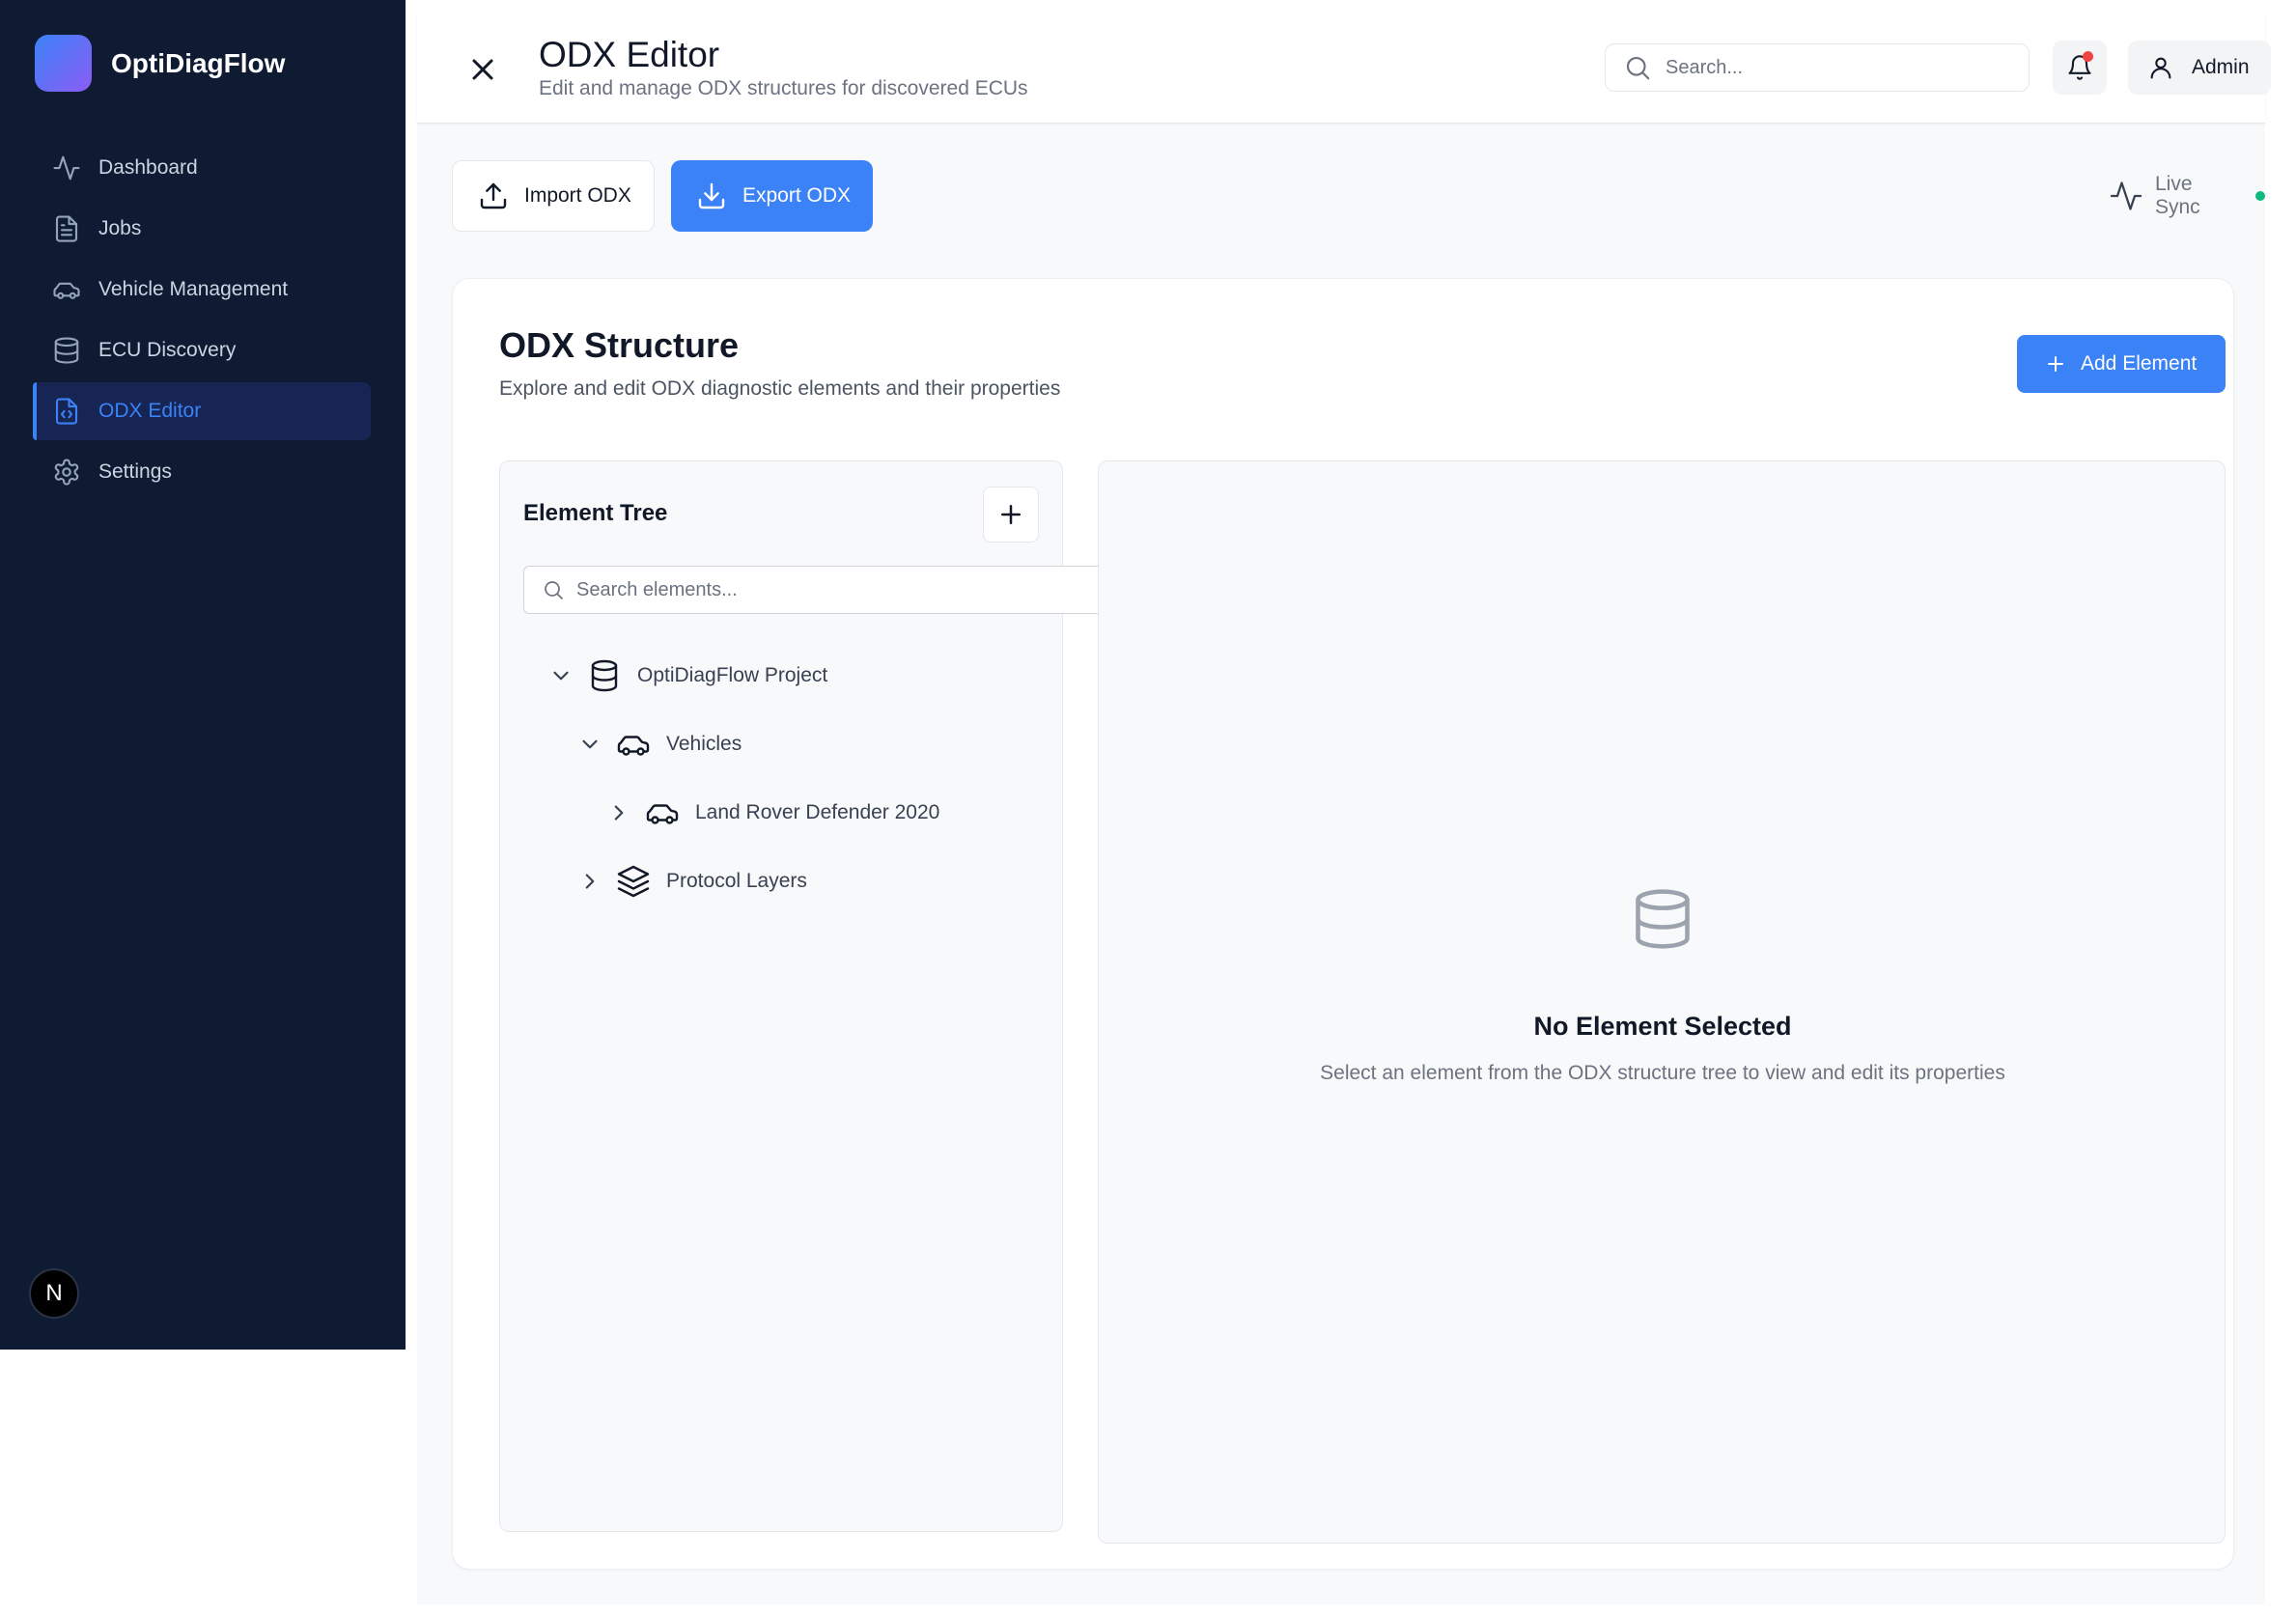  What do you see at coordinates (64, 63) in the screenshot?
I see `brand-logo` at bounding box center [64, 63].